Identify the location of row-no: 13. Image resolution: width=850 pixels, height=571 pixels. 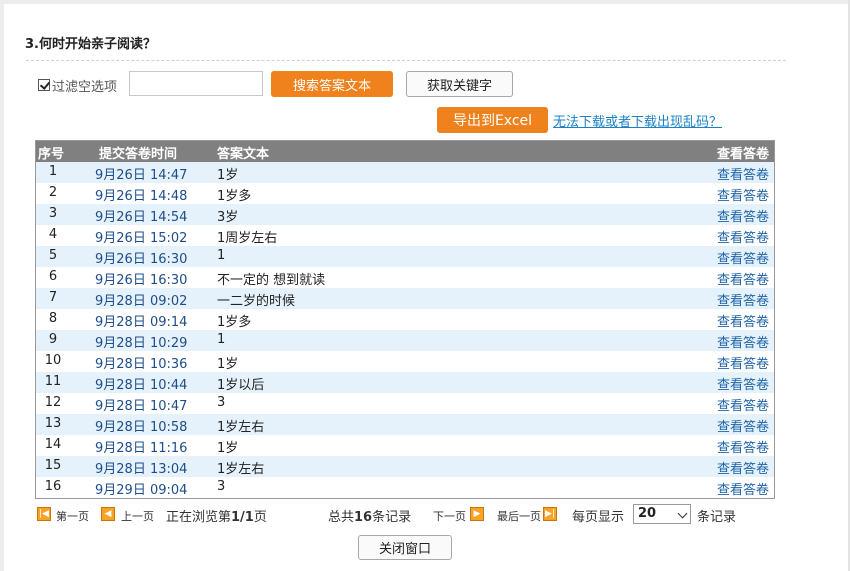
(53, 423).